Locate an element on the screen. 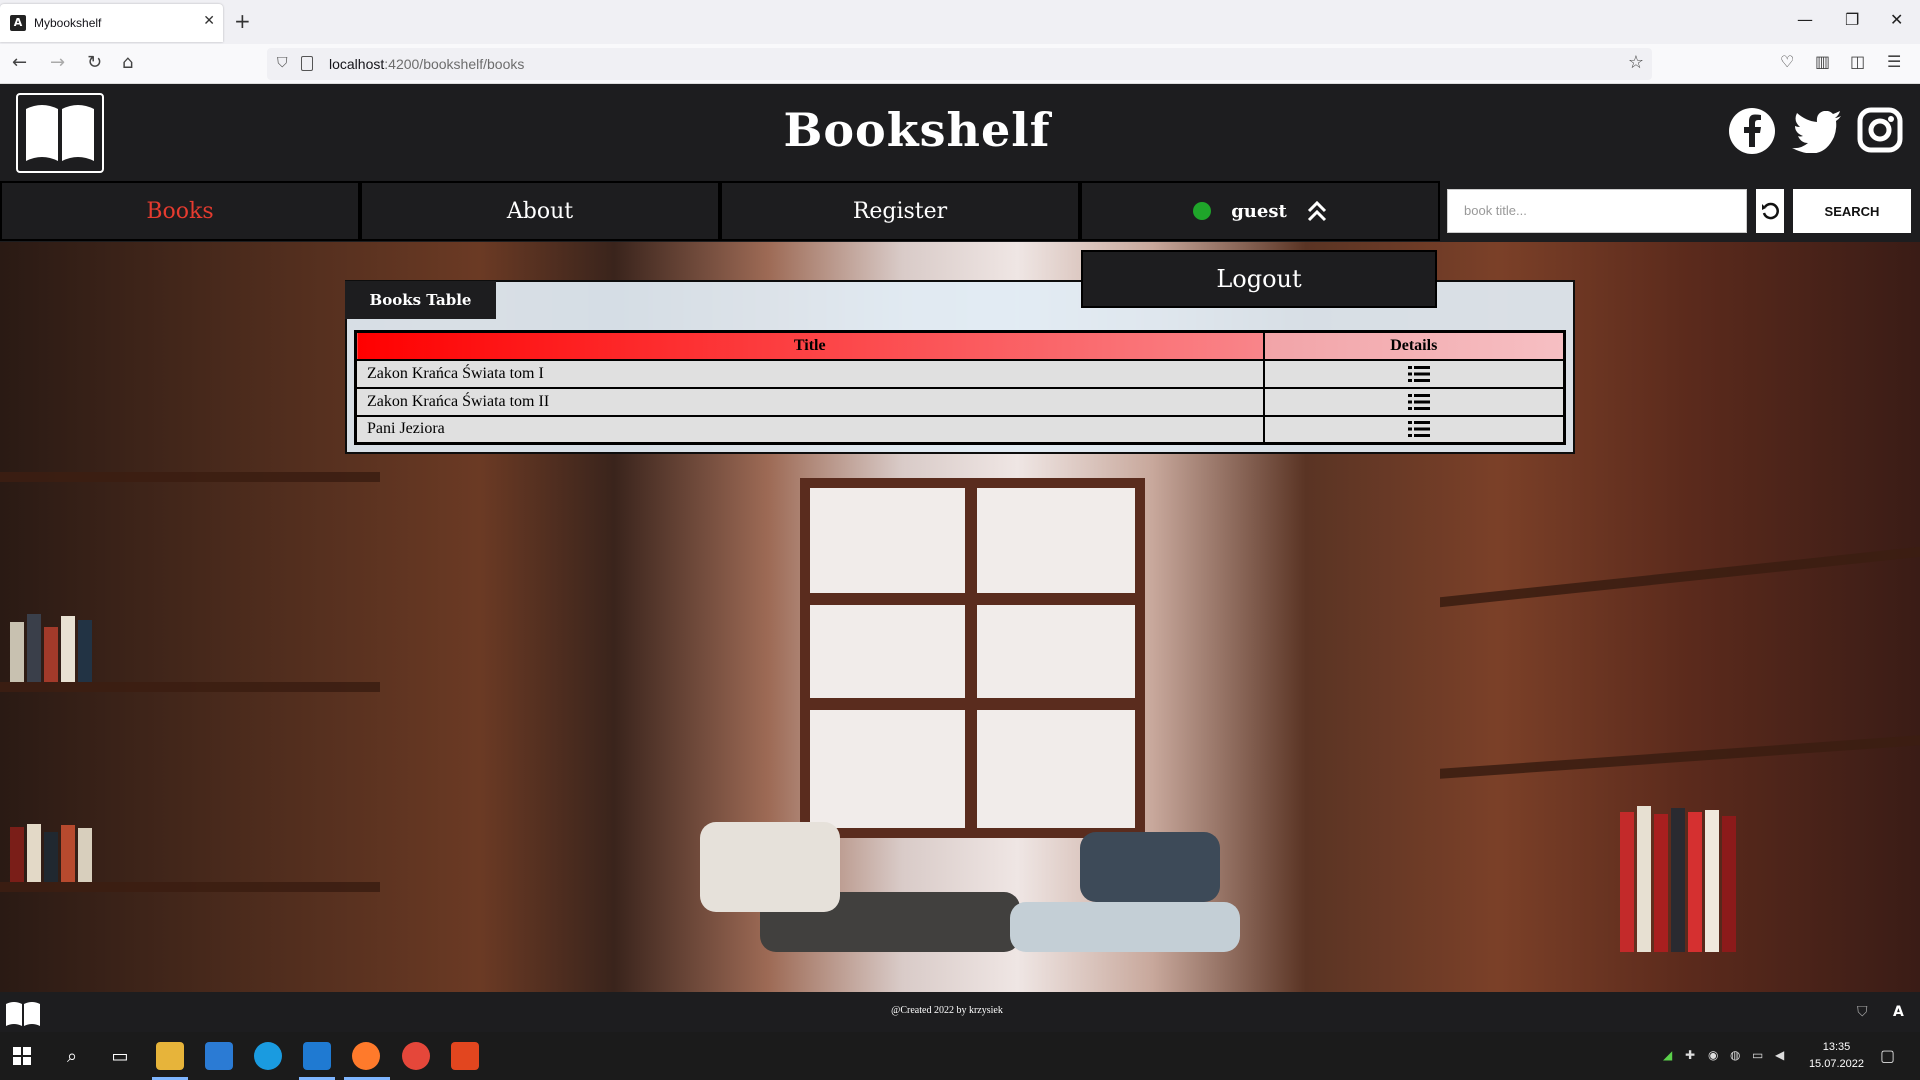  search-icon: ⌕ is located at coordinates (72, 1056).